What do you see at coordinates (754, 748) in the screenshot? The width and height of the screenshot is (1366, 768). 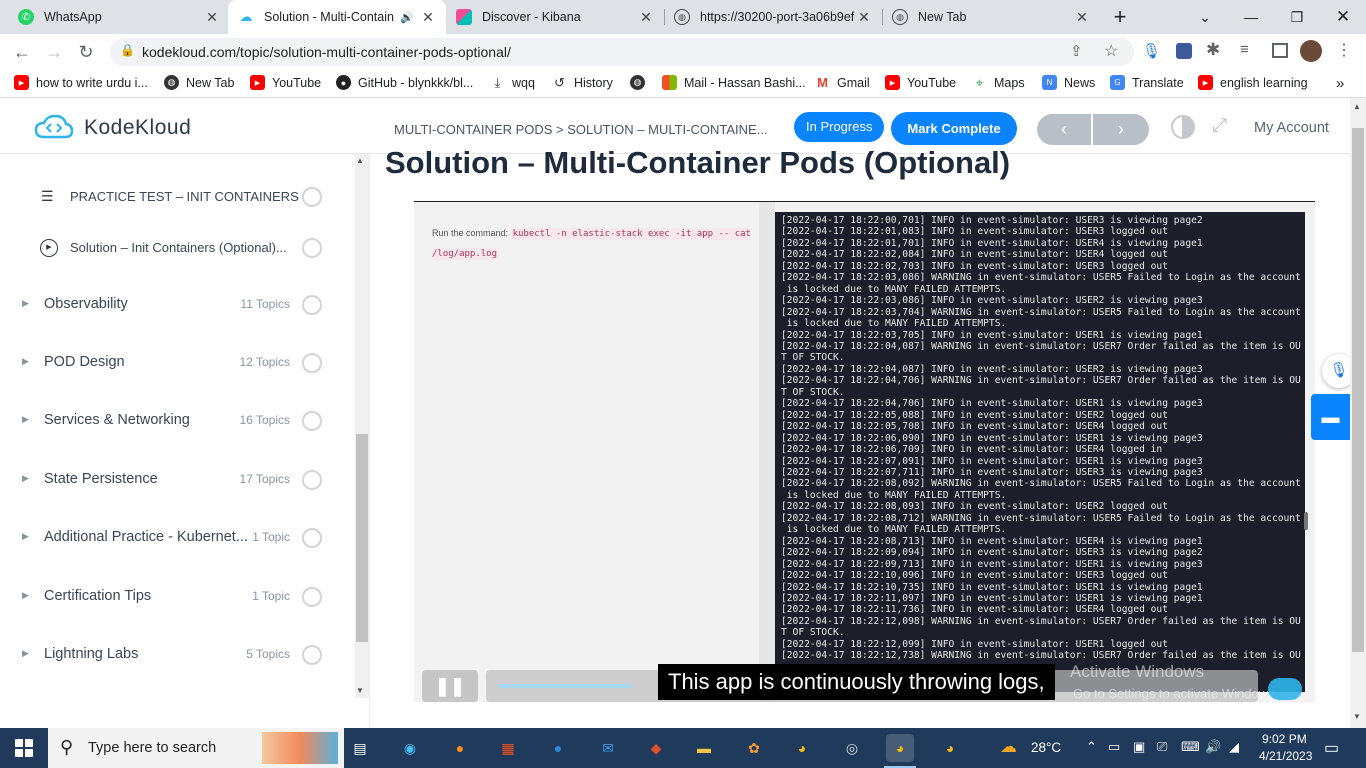 I see `settings-app-icon: ✿` at bounding box center [754, 748].